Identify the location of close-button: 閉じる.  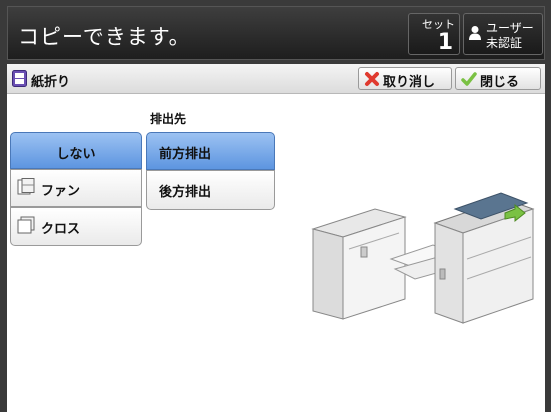
(498, 78).